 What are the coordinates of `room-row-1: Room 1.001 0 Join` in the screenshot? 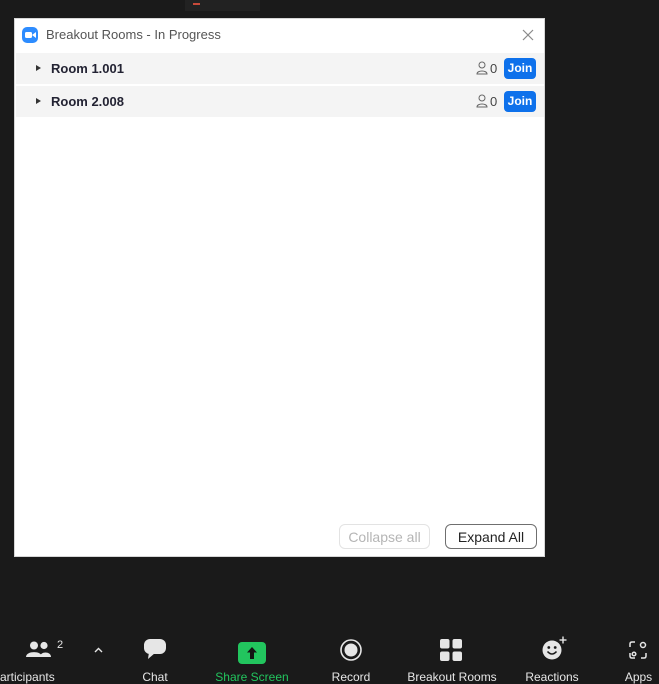 It's located at (280, 69).